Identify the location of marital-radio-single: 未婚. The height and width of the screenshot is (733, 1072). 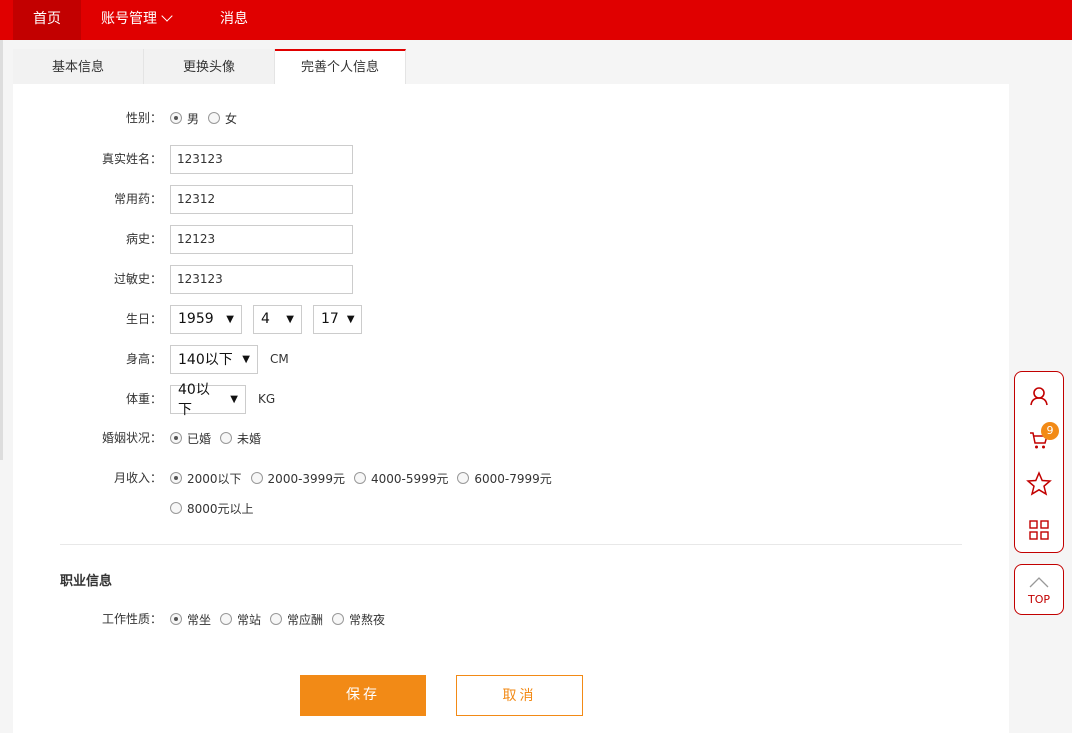
(240, 438).